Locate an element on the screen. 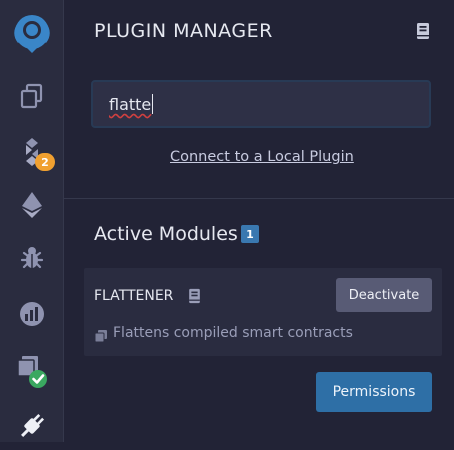 The image size is (454, 450). solidity-compiler-icon is located at coordinates (32, 152).